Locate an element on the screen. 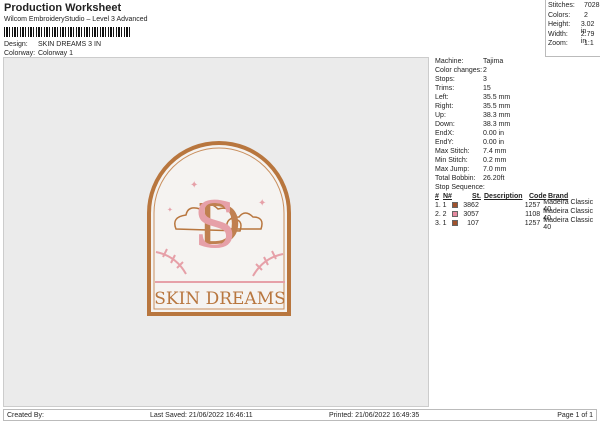 The height and width of the screenshot is (424, 600). info-row: Min Stitch: 0.2 mm is located at coordinates (517, 161).